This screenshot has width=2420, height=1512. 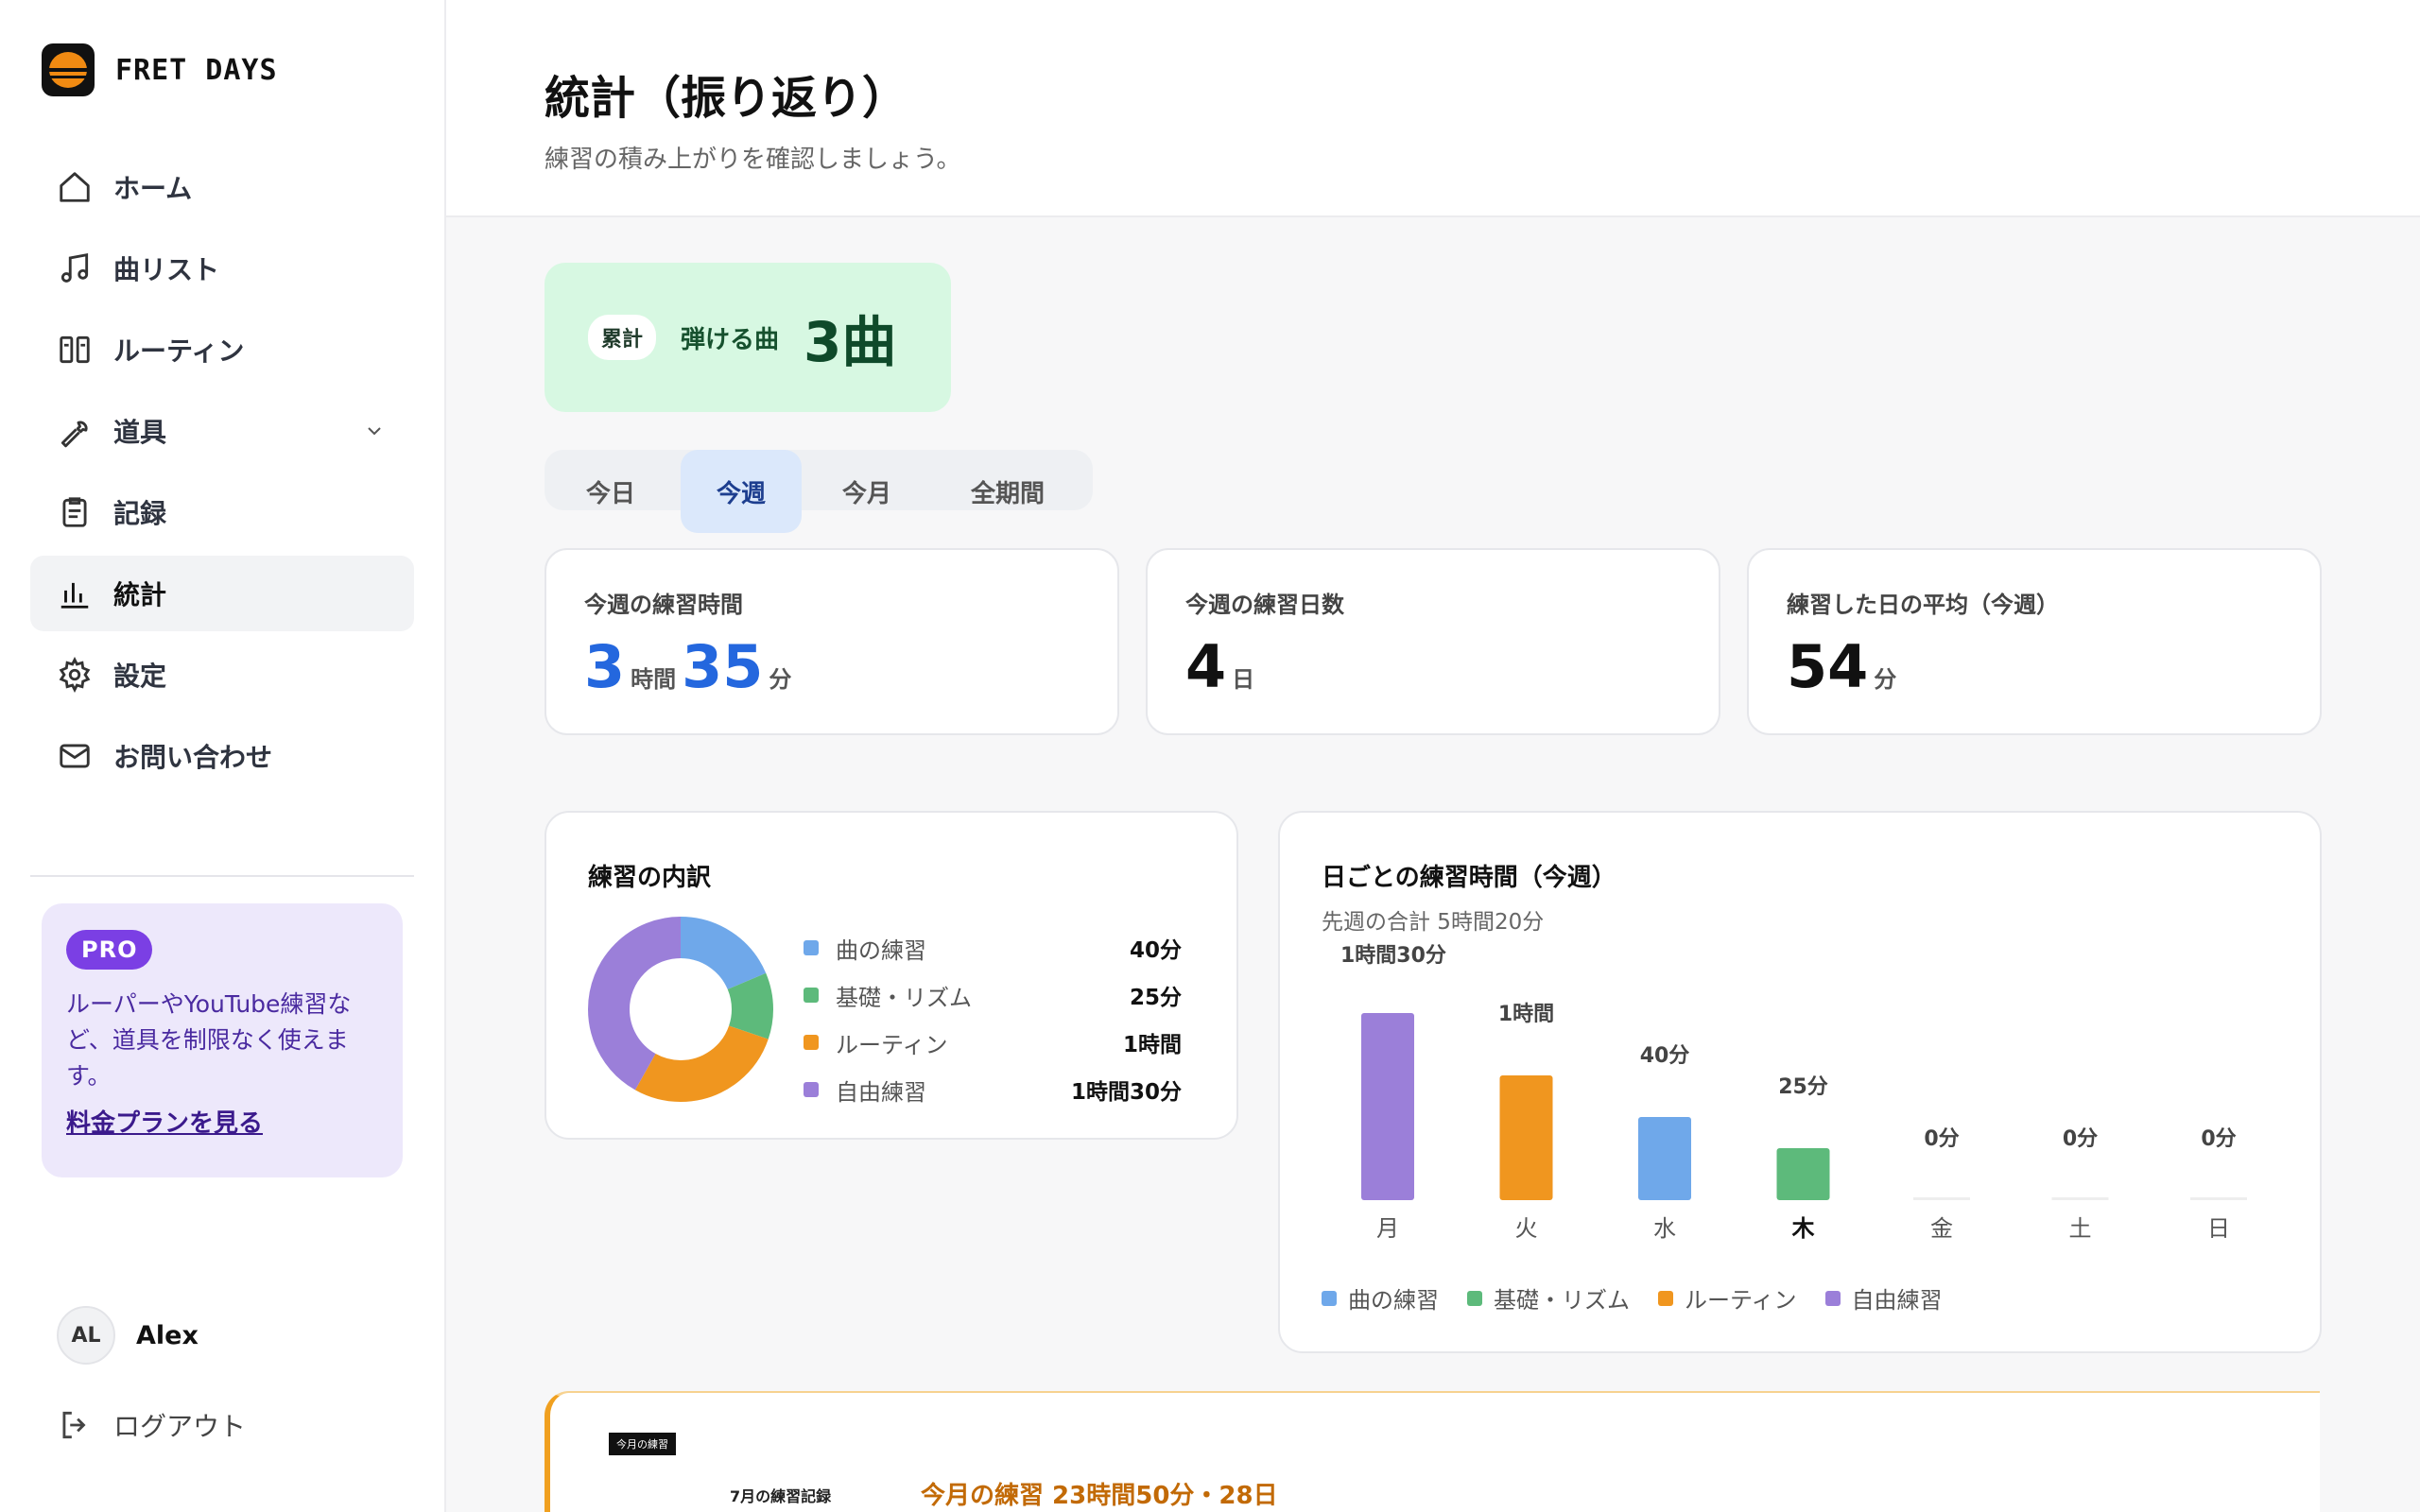 What do you see at coordinates (1883, 1297) in the screenshot?
I see `legend-item: 自由練習` at bounding box center [1883, 1297].